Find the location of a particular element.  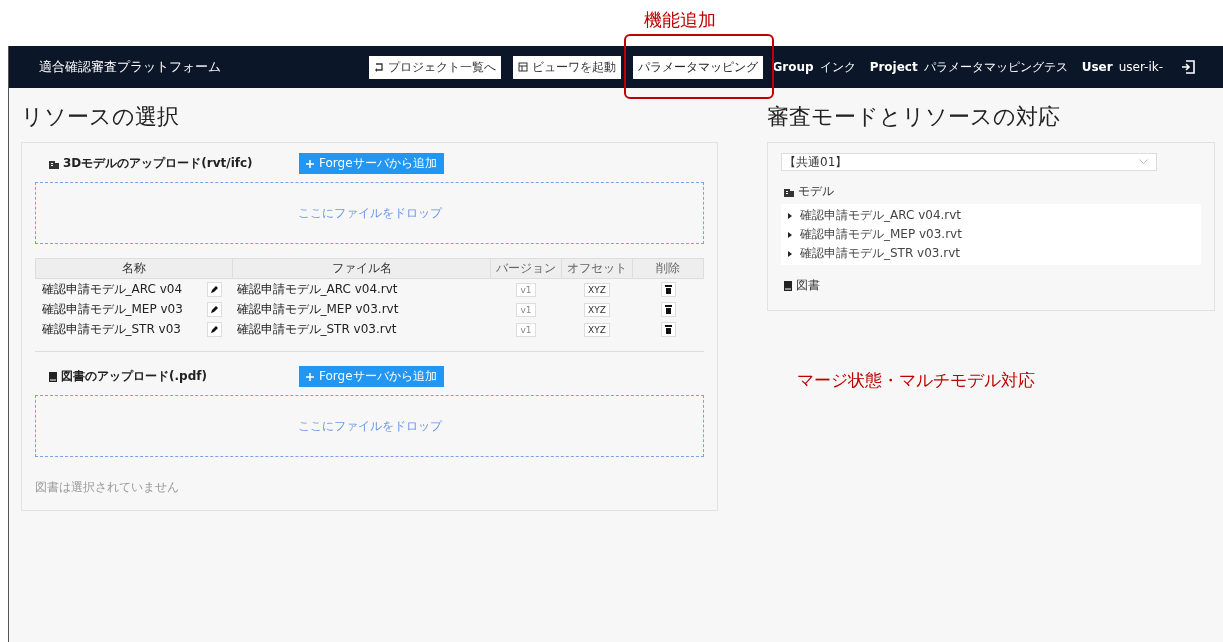

table-cell: 確認申請モデル_ARC v04.rvt is located at coordinates (361, 288).